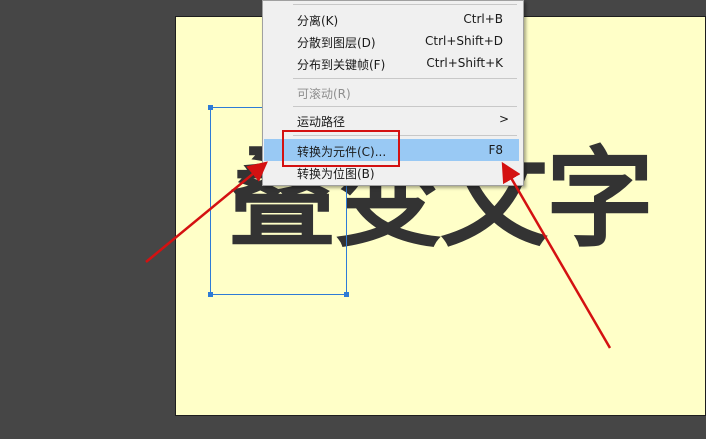 The image size is (706, 439). I want to click on right-arrow-icon, so click(556, 255).